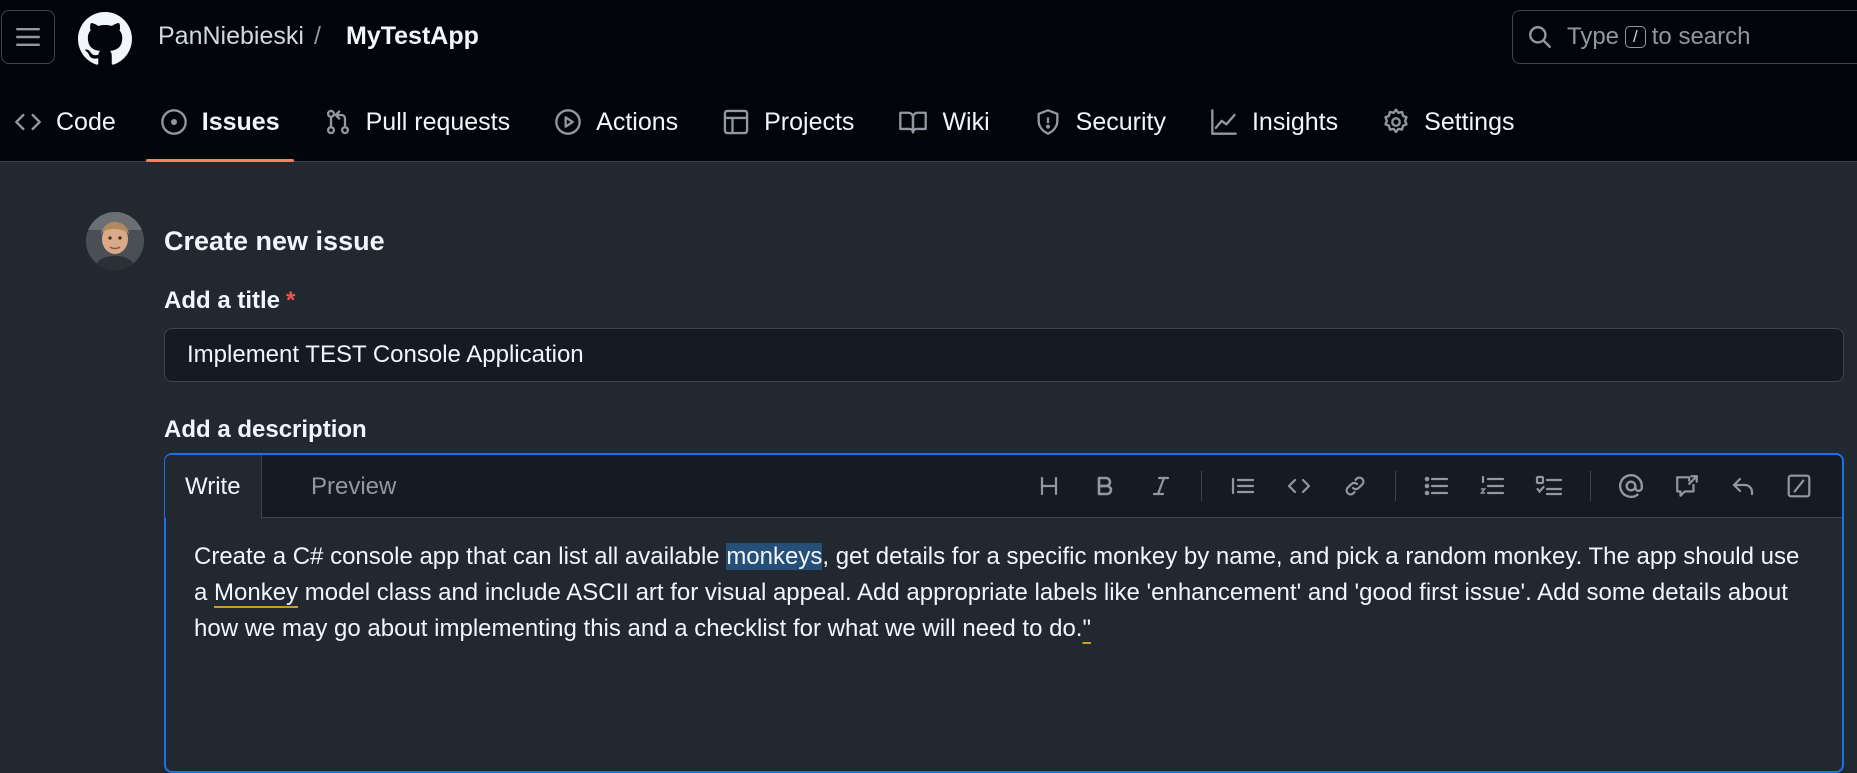 The image size is (1857, 773). Describe the element at coordinates (291, 300) in the screenshot. I see `required-mark: *` at that location.